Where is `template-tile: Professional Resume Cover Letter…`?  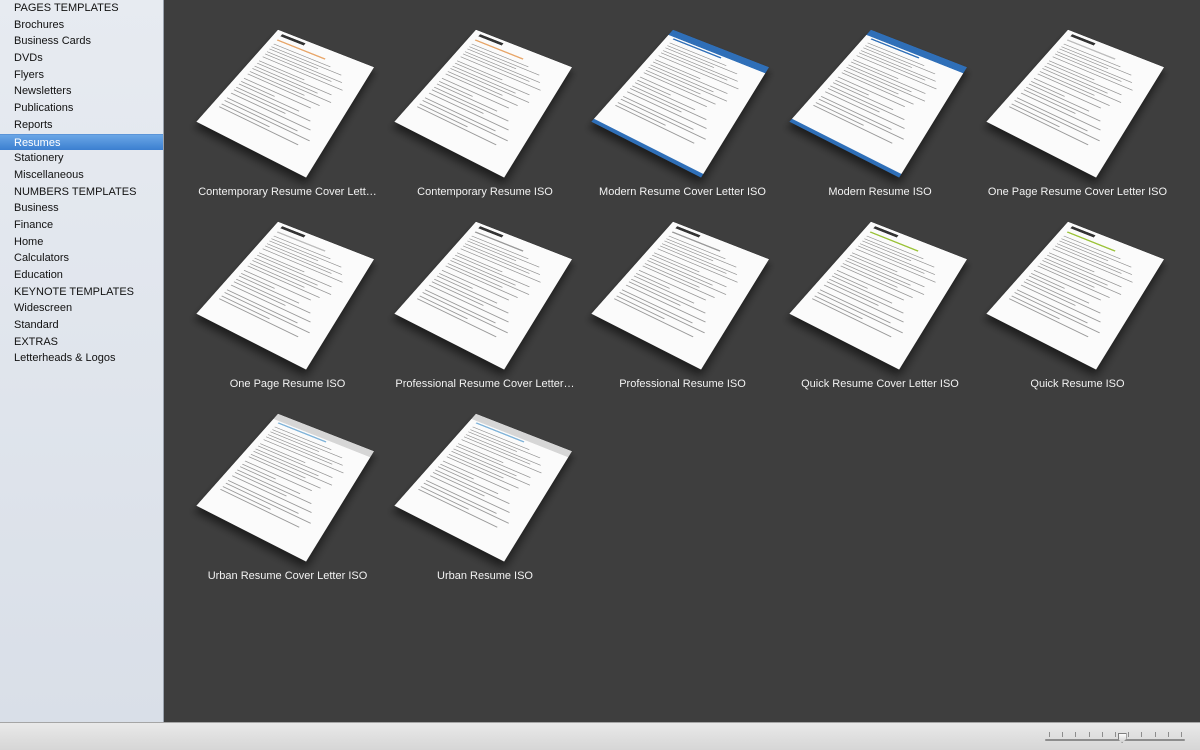 template-tile: Professional Resume Cover Letter… is located at coordinates (485, 297).